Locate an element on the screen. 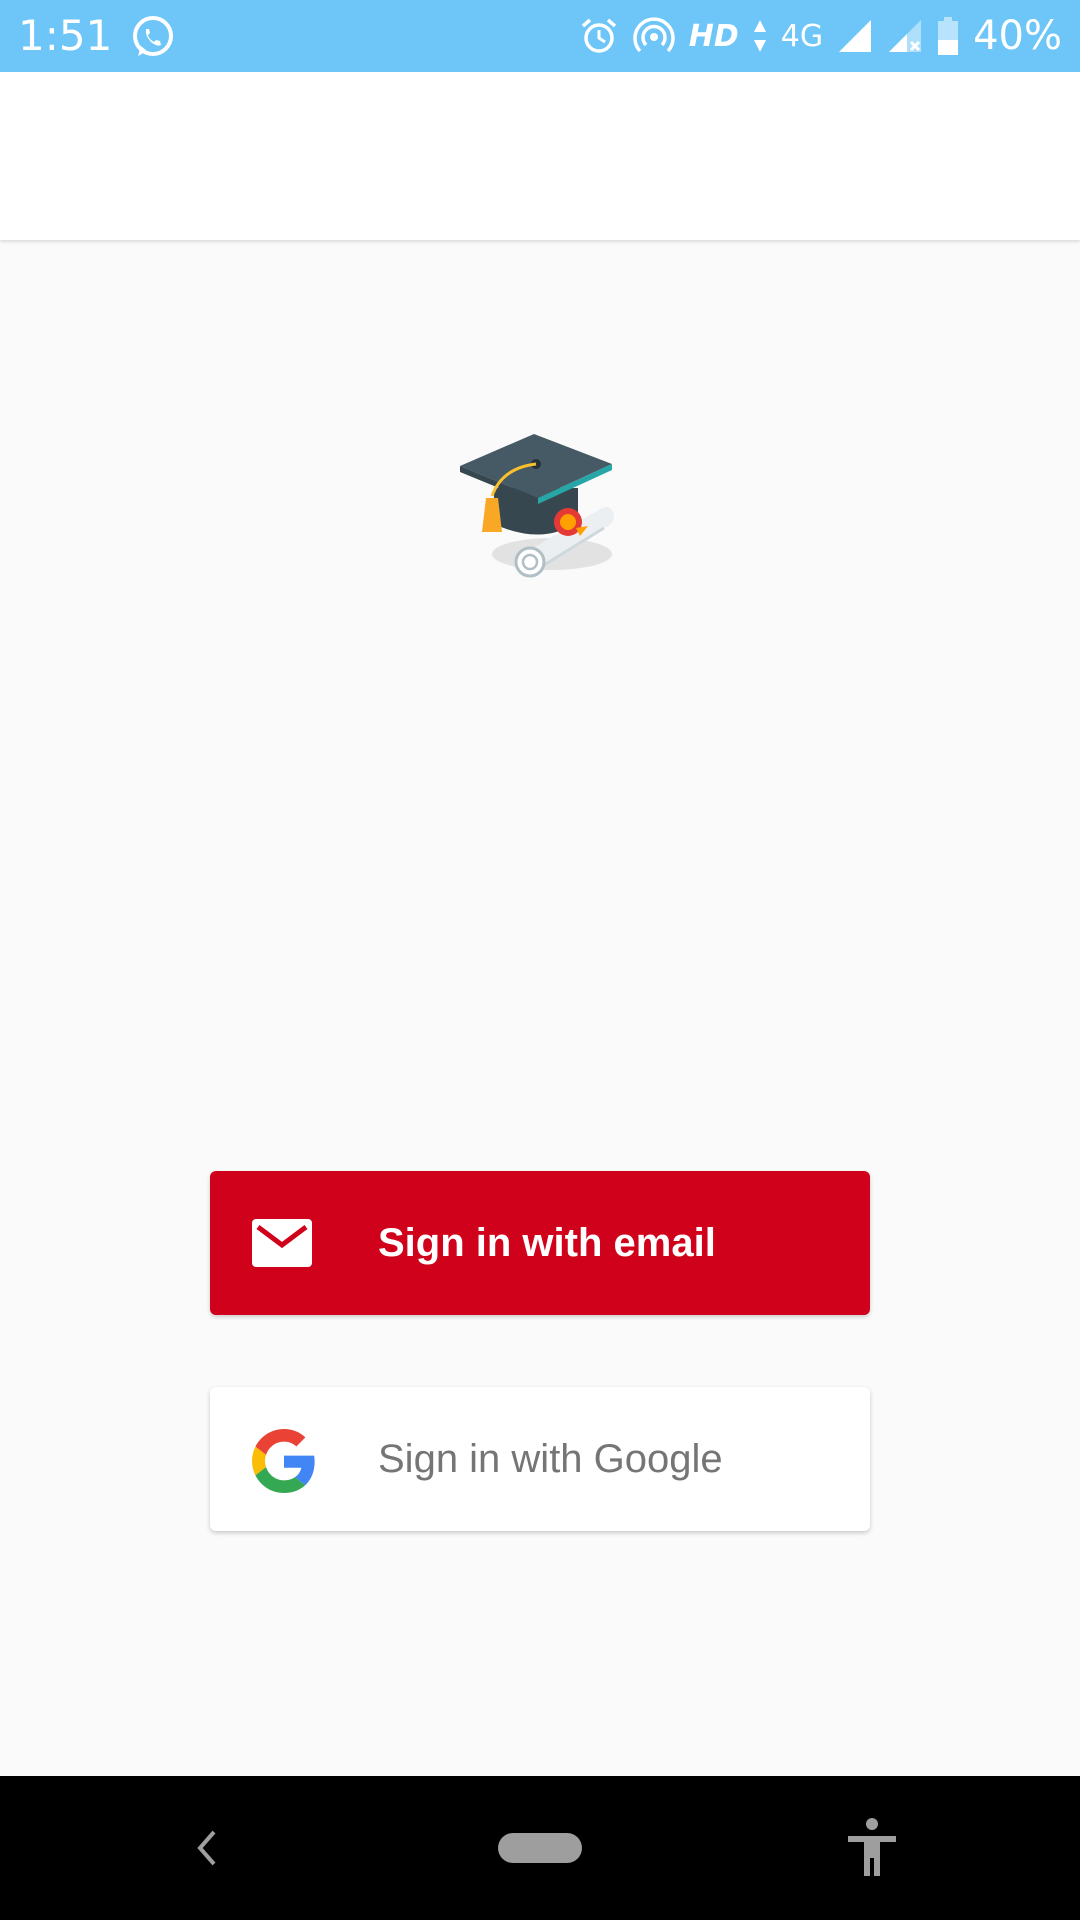  signal-no-sim-icon is located at coordinates (905, 36).